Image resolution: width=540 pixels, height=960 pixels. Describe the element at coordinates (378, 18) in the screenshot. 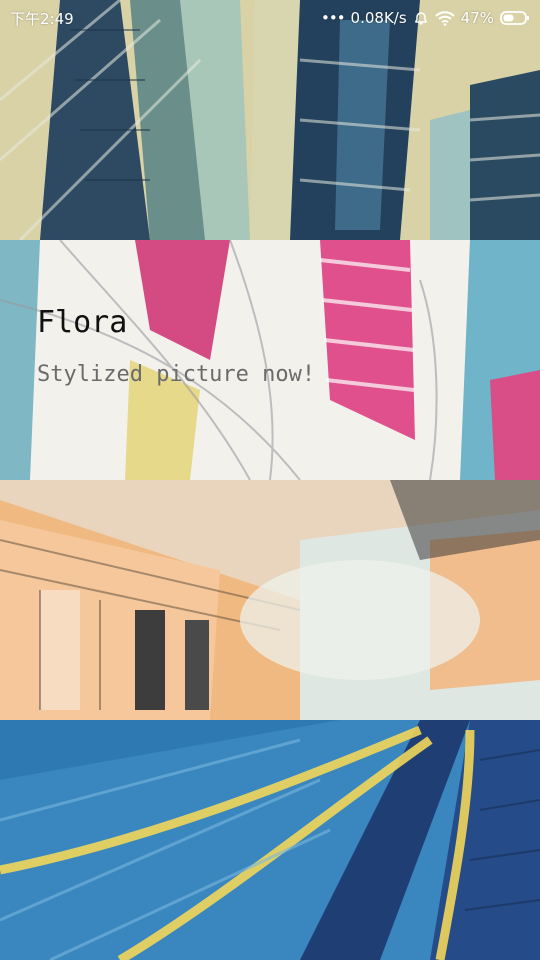

I see `network-speed: 0.08K/s` at that location.